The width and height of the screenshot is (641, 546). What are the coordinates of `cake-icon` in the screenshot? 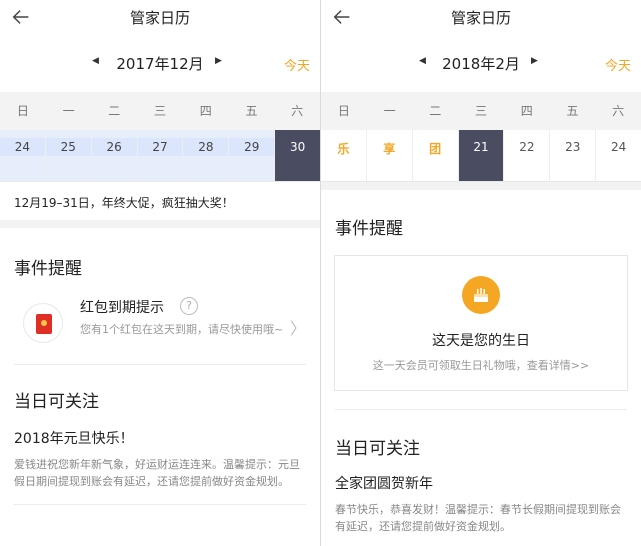 It's located at (481, 295).